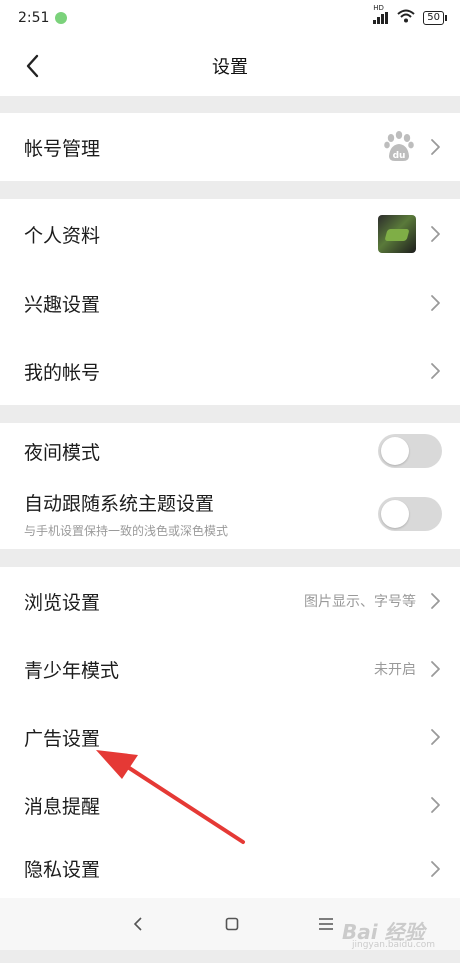 This screenshot has height=963, width=460. What do you see at coordinates (399, 146) in the screenshot?
I see `baidu-paw-icon: du` at bounding box center [399, 146].